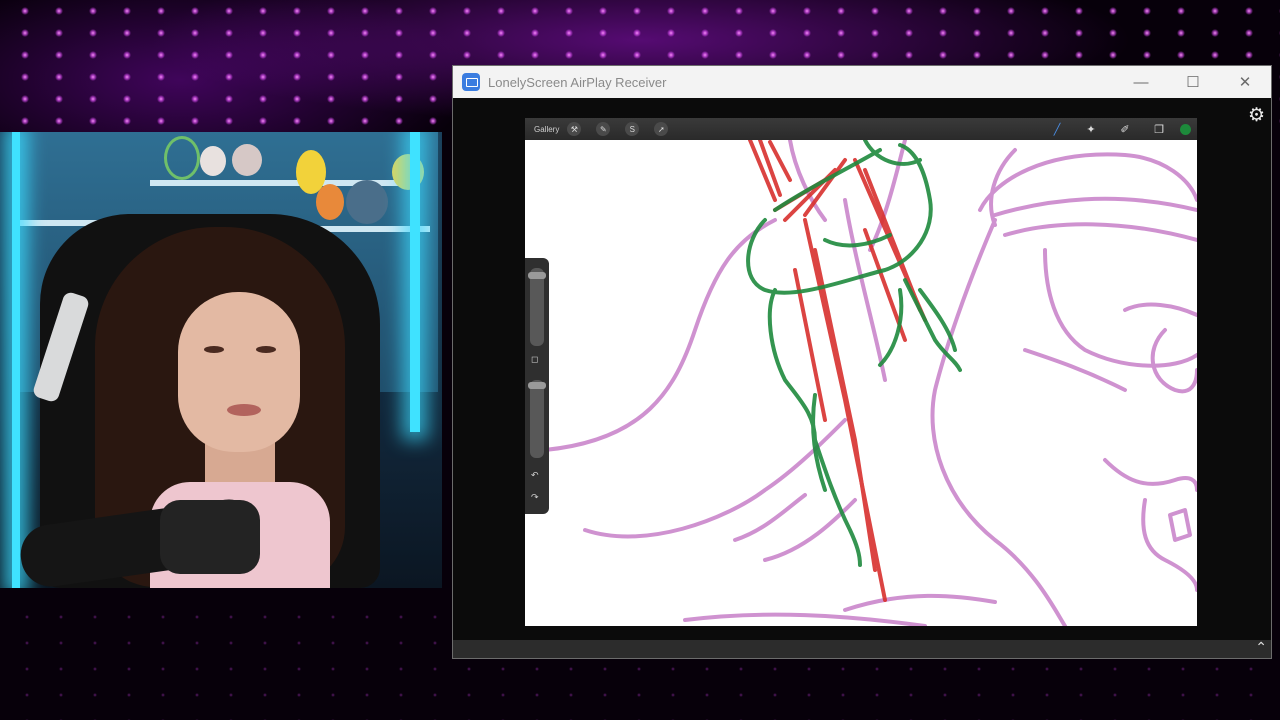  Describe the element at coordinates (537, 419) in the screenshot. I see `opacity-slider` at that location.